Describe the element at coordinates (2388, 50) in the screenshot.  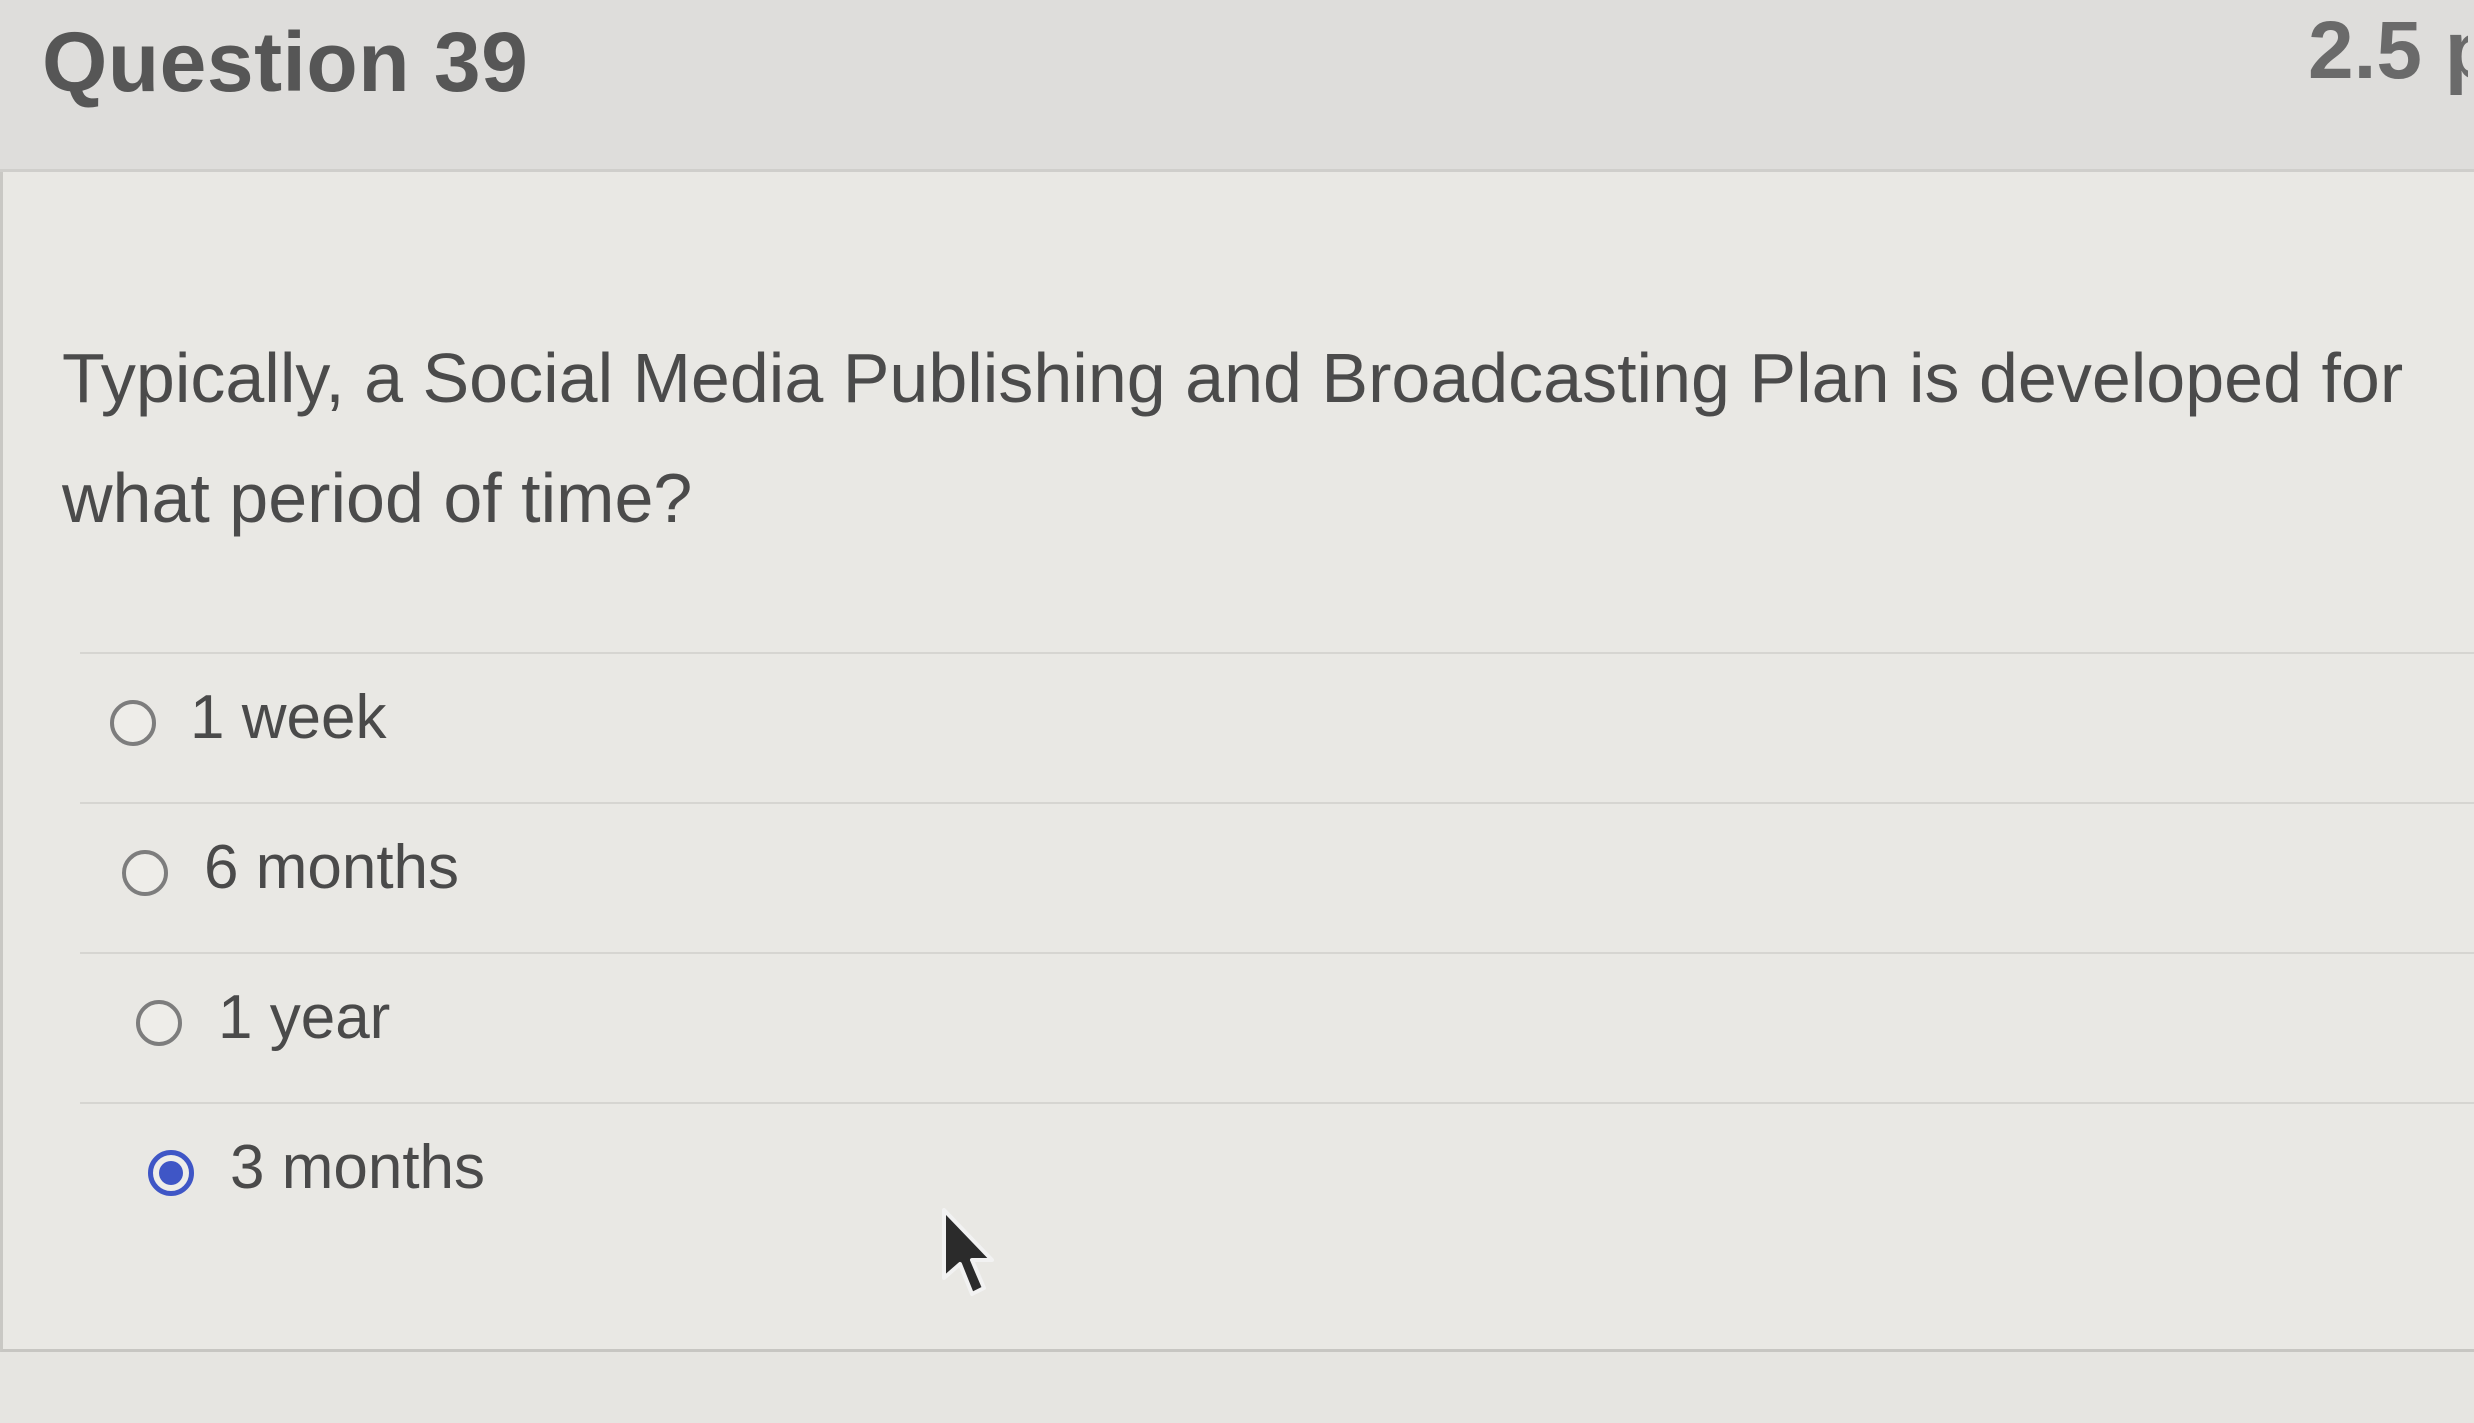
I see `question-points: 2.5 p` at that location.